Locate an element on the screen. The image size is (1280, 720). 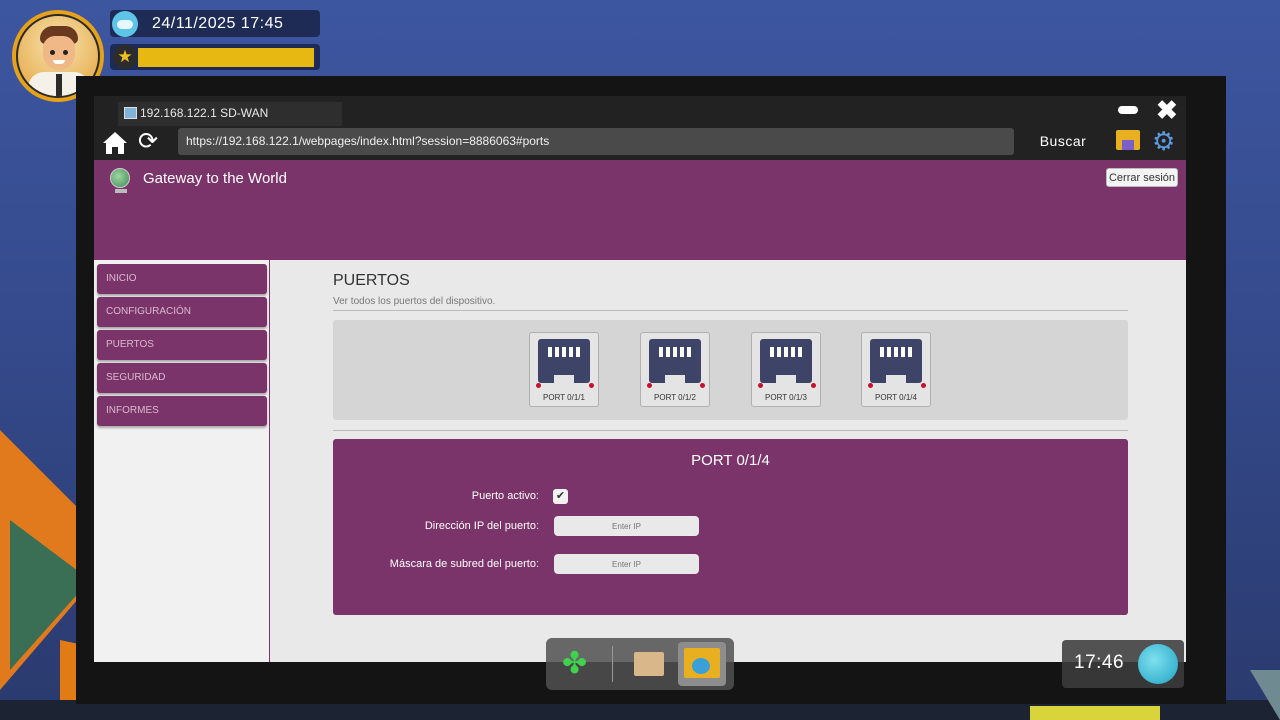
sidebar-item-configuracion: CONFIGURACIÓN is located at coordinates (182, 312).